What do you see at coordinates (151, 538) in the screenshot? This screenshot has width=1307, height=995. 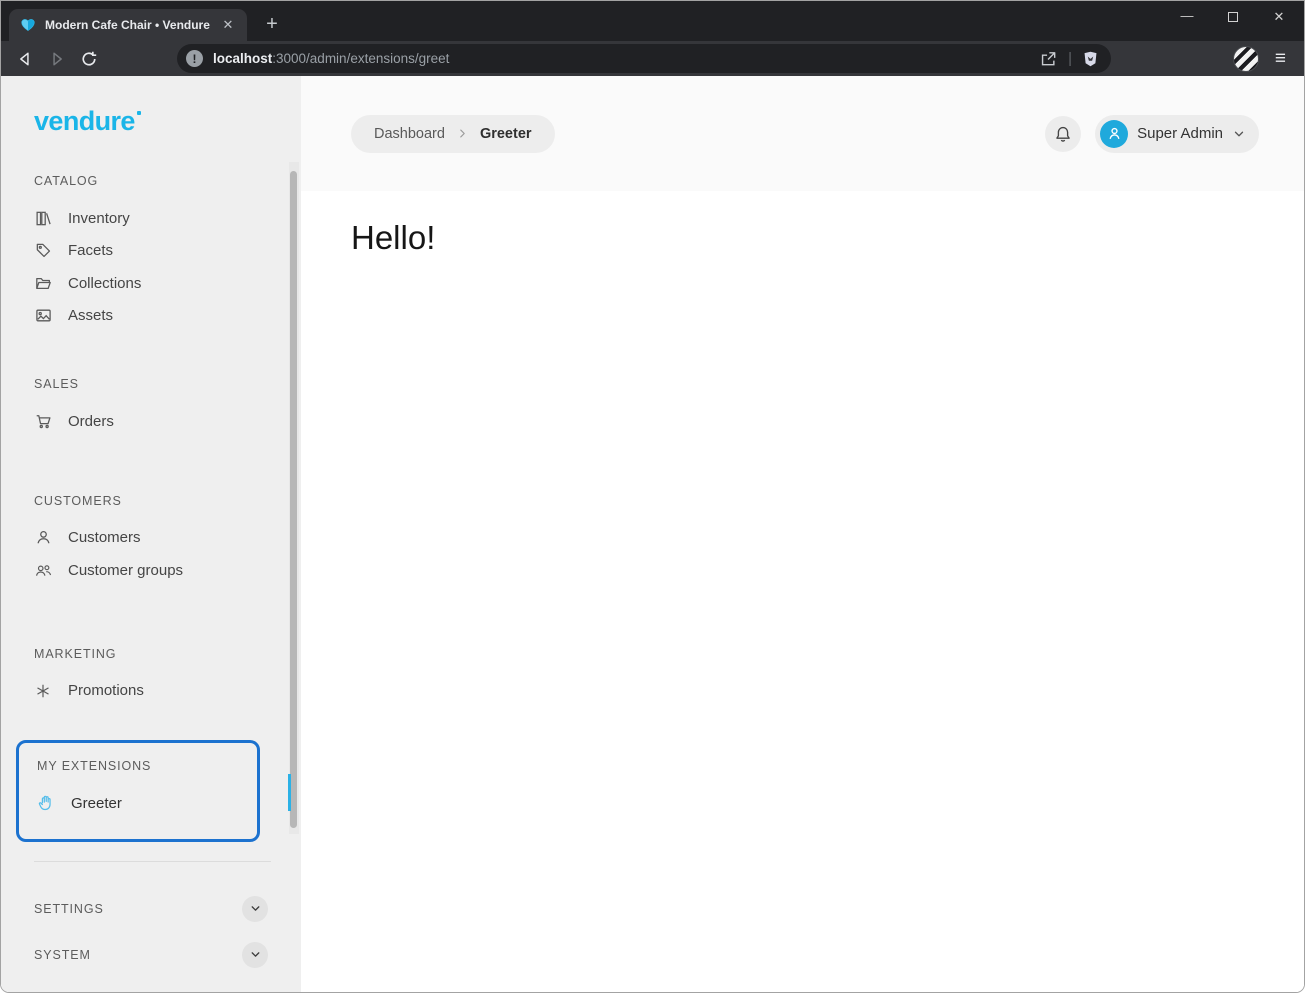 I see `sidebar-item-customers: Customers` at bounding box center [151, 538].